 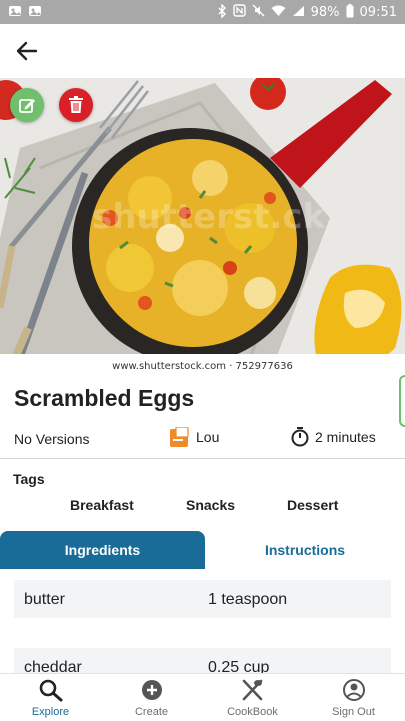 I want to click on nav-sign-out: Sign Out, so click(x=353, y=697).